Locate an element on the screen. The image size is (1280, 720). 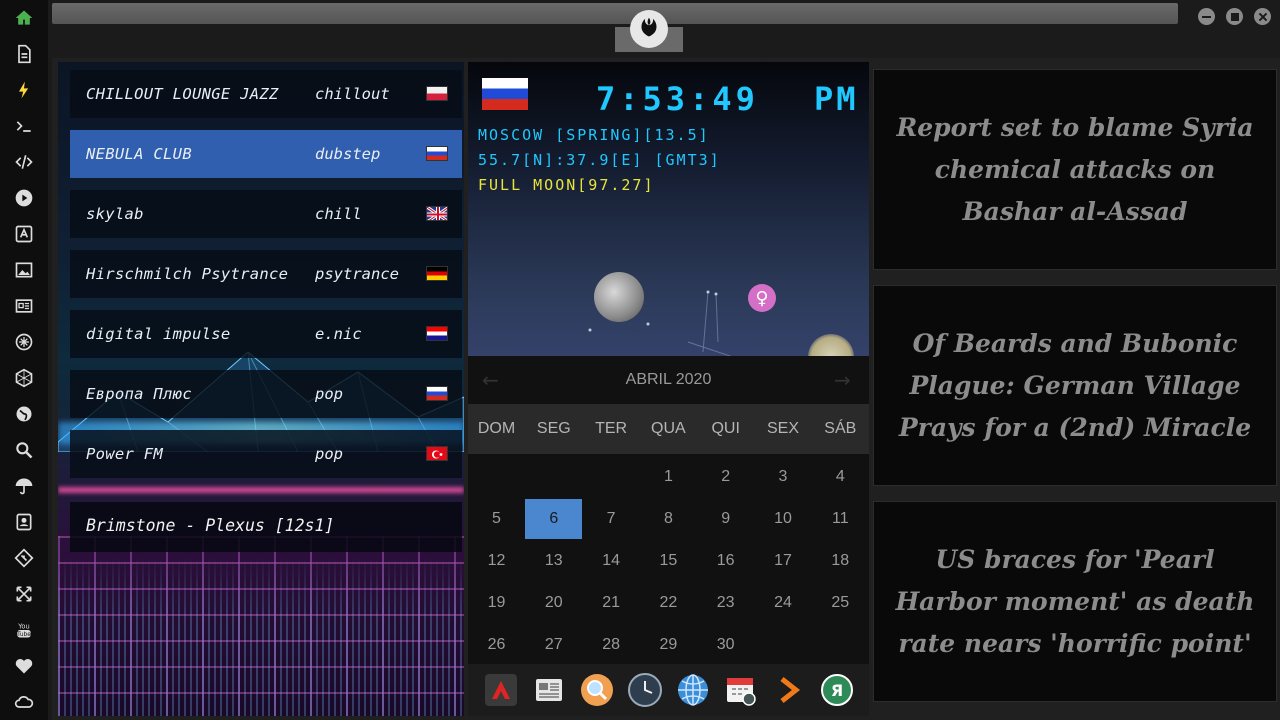
newspaper-icon is located at coordinates (549, 690).